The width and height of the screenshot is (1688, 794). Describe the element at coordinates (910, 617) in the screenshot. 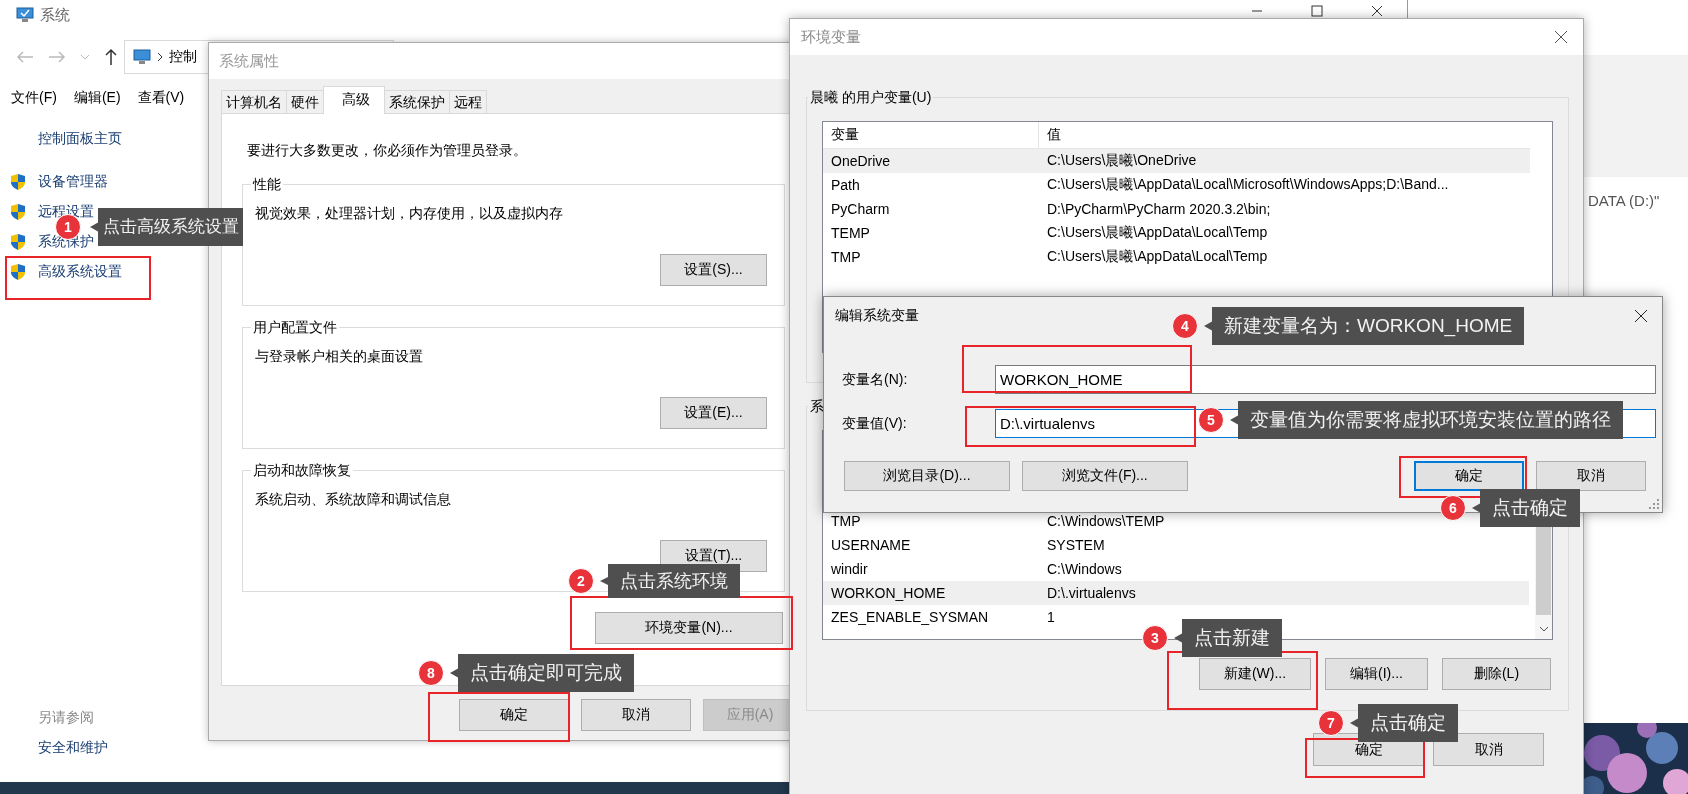

I see `table-cell-text: ZES_ENABLE_SYSMAN` at that location.